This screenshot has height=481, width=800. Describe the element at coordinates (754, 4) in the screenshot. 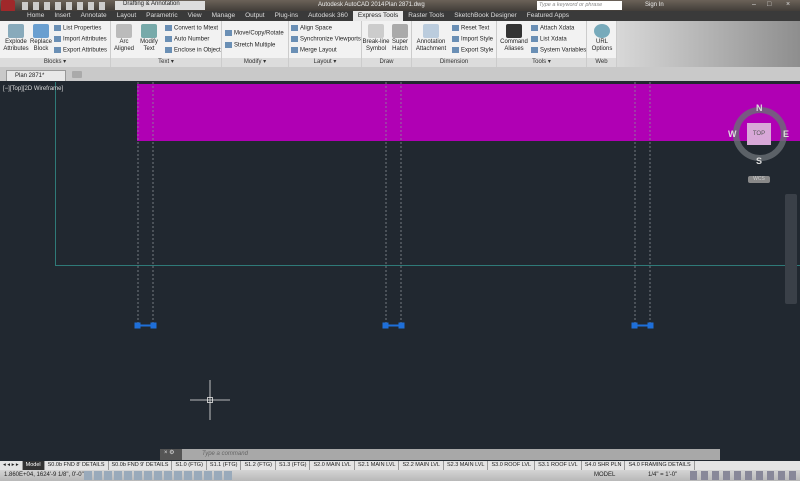

I see `minimize-button: –` at that location.